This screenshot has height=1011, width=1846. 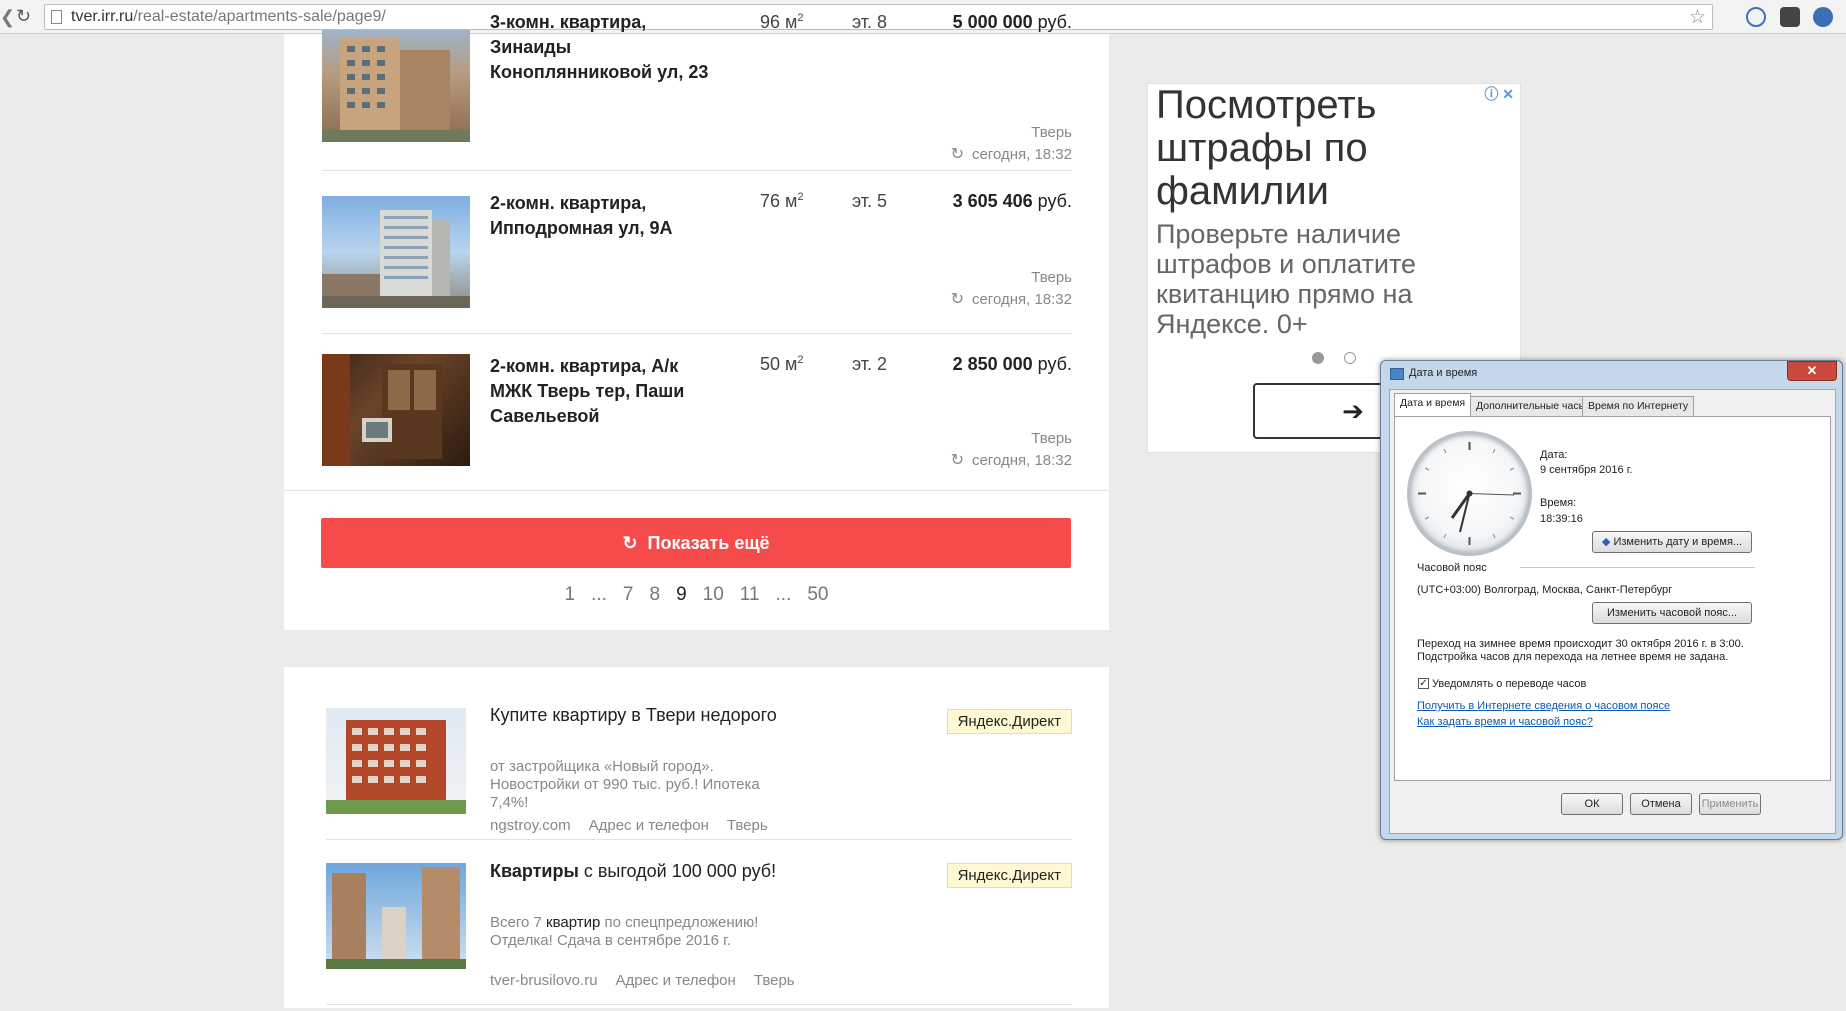 What do you see at coordinates (817, 595) in the screenshot?
I see `page-link: 50` at bounding box center [817, 595].